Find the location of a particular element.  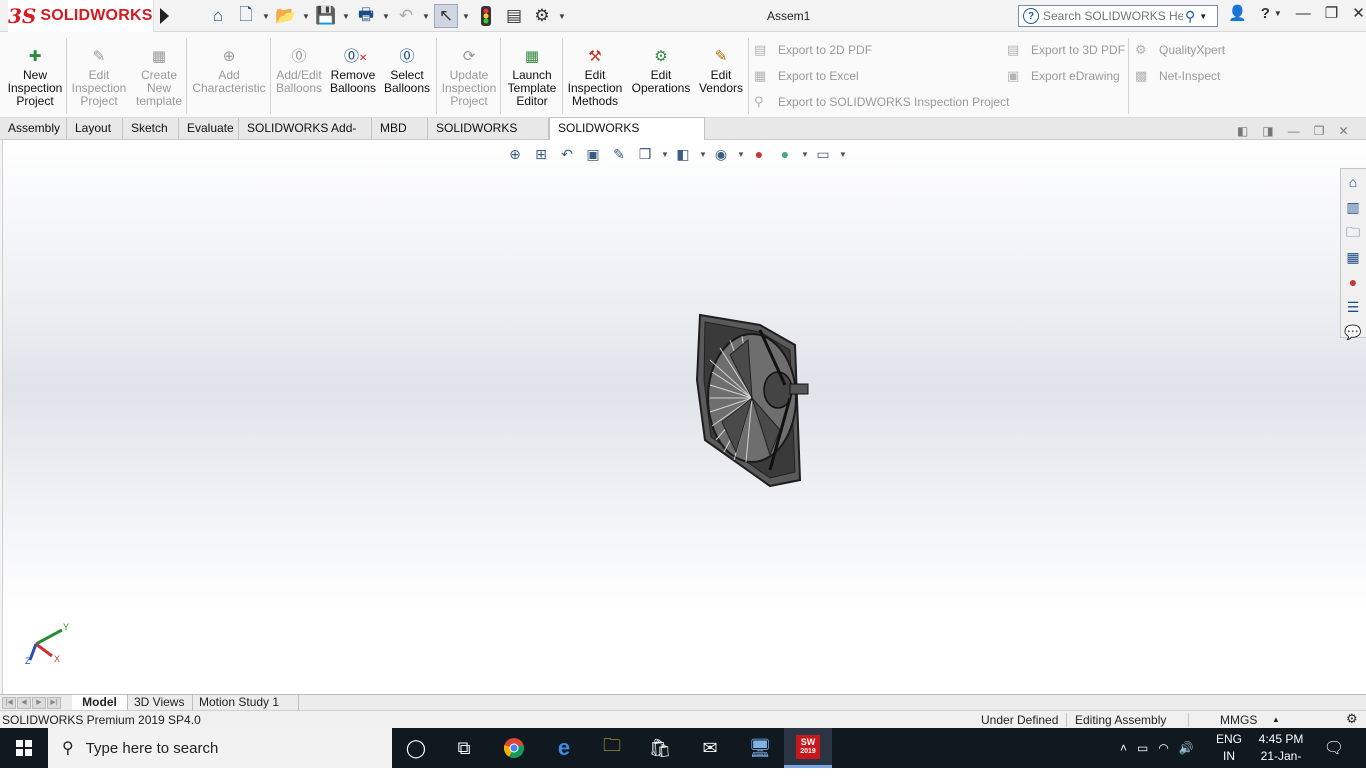

tab-assembly: Assembly is located at coordinates (33, 129).